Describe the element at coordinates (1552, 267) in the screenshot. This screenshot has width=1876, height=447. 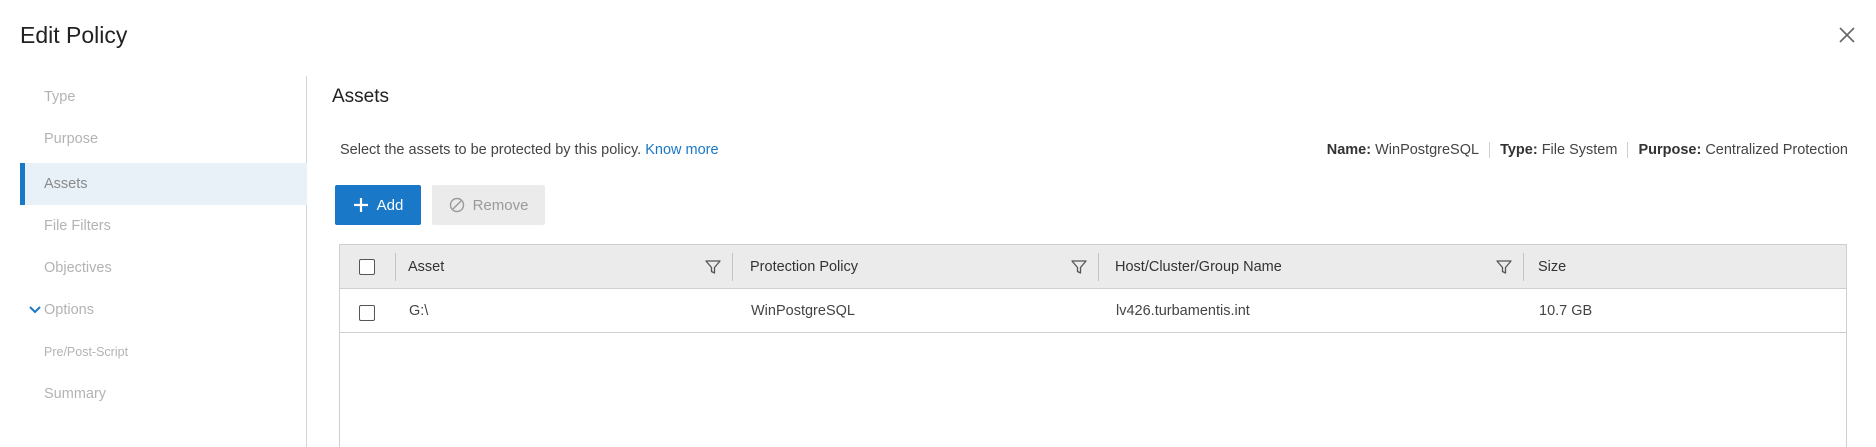
I see `column-header-size: Size` at that location.